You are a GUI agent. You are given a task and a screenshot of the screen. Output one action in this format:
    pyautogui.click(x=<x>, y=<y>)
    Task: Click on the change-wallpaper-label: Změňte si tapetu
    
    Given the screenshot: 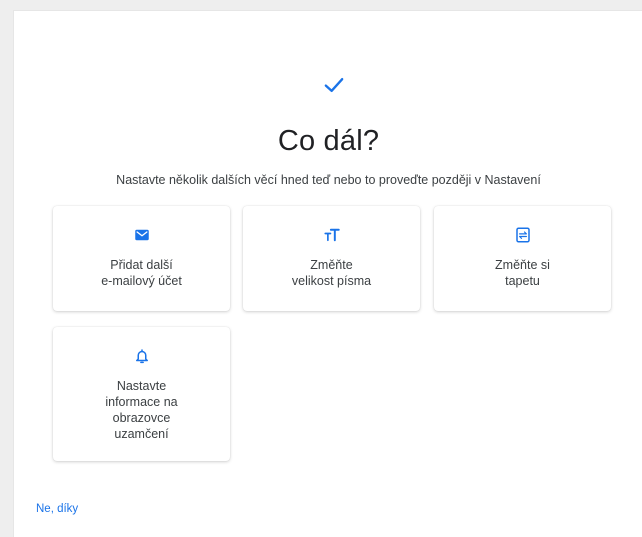 What is the action you would take?
    pyautogui.click(x=522, y=273)
    